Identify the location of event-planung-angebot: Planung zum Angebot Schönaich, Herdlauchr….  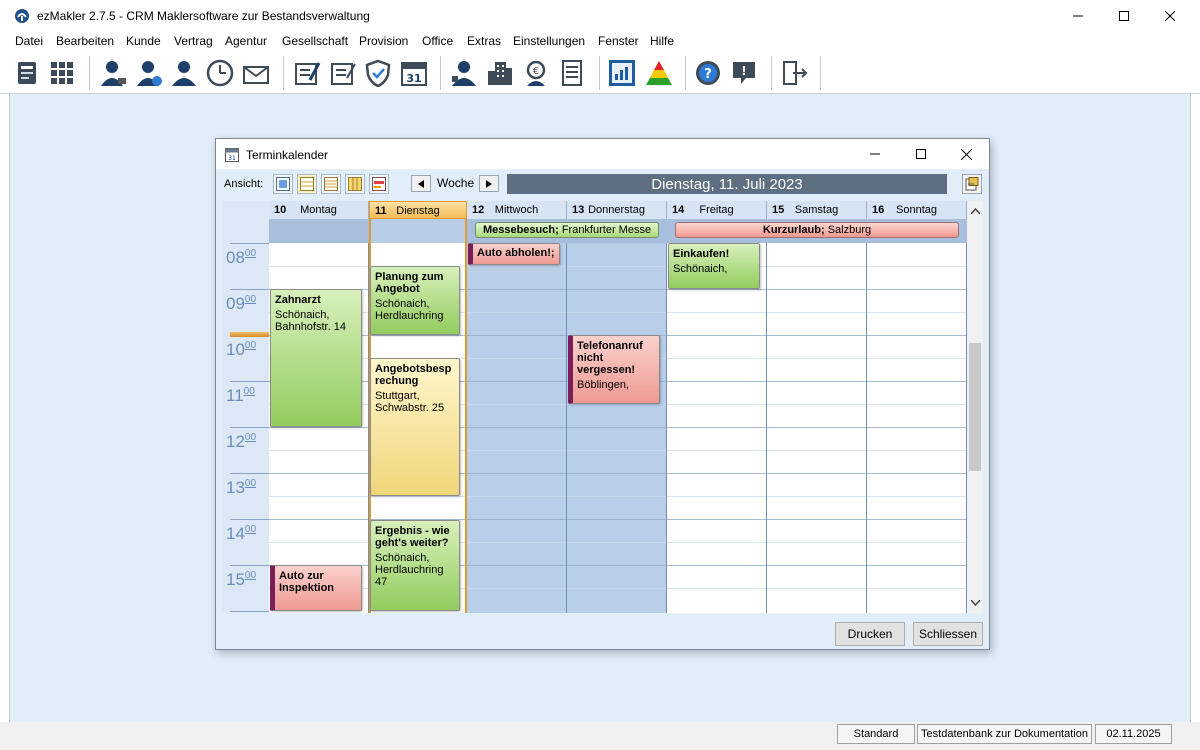
(415, 300).